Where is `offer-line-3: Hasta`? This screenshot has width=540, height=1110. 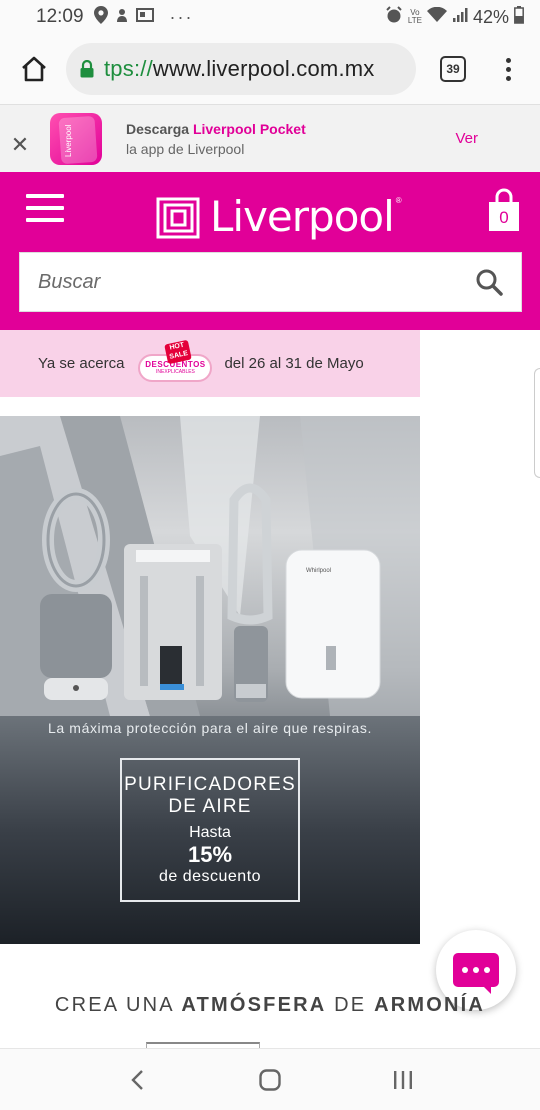
offer-line-3: Hasta is located at coordinates (210, 832).